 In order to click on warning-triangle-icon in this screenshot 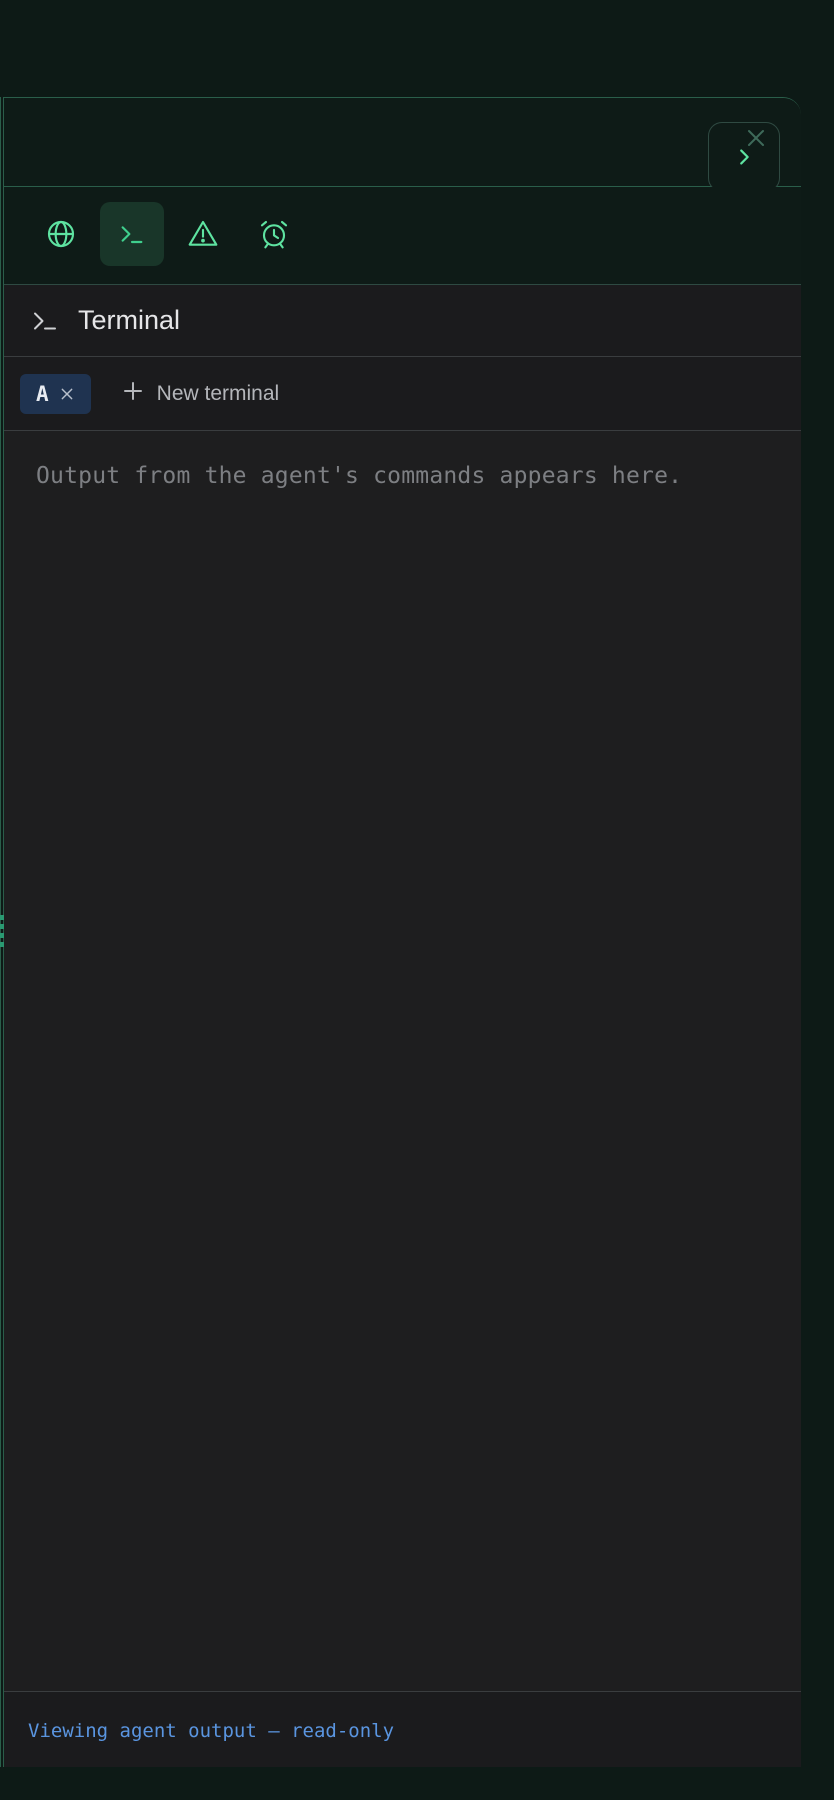, I will do `click(203, 234)`.